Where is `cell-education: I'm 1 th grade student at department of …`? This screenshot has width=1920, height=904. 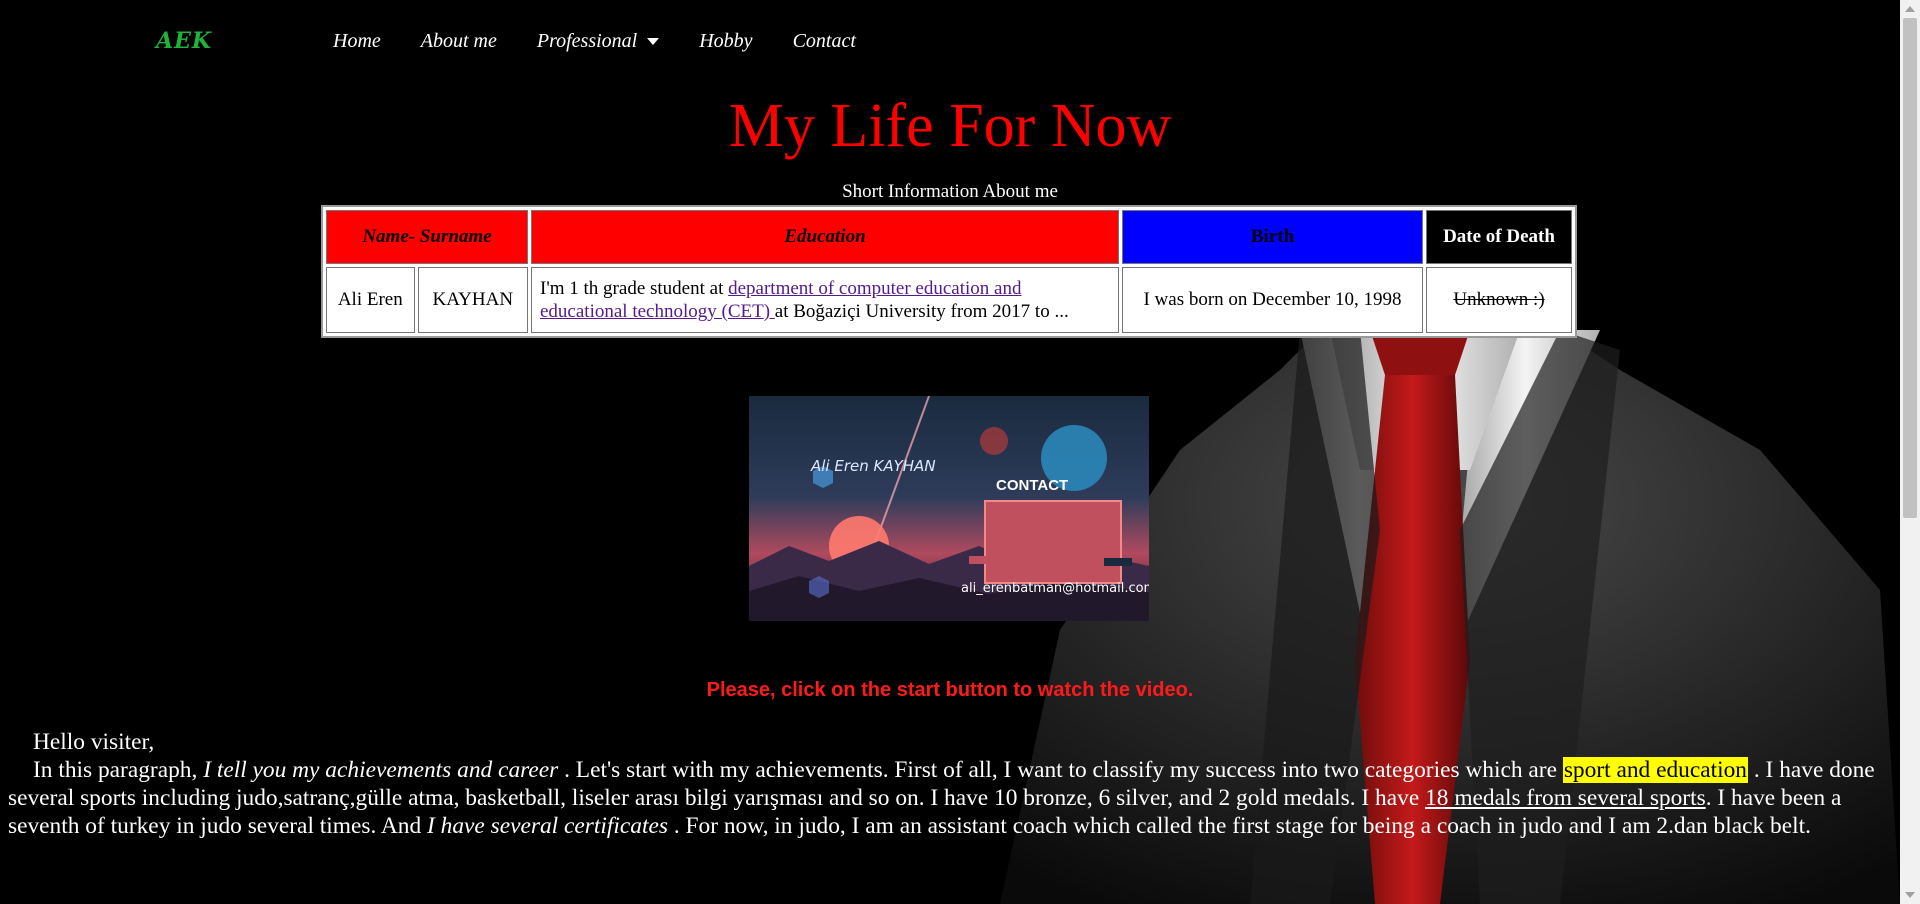 cell-education: I'm 1 th grade student at department of … is located at coordinates (825, 300).